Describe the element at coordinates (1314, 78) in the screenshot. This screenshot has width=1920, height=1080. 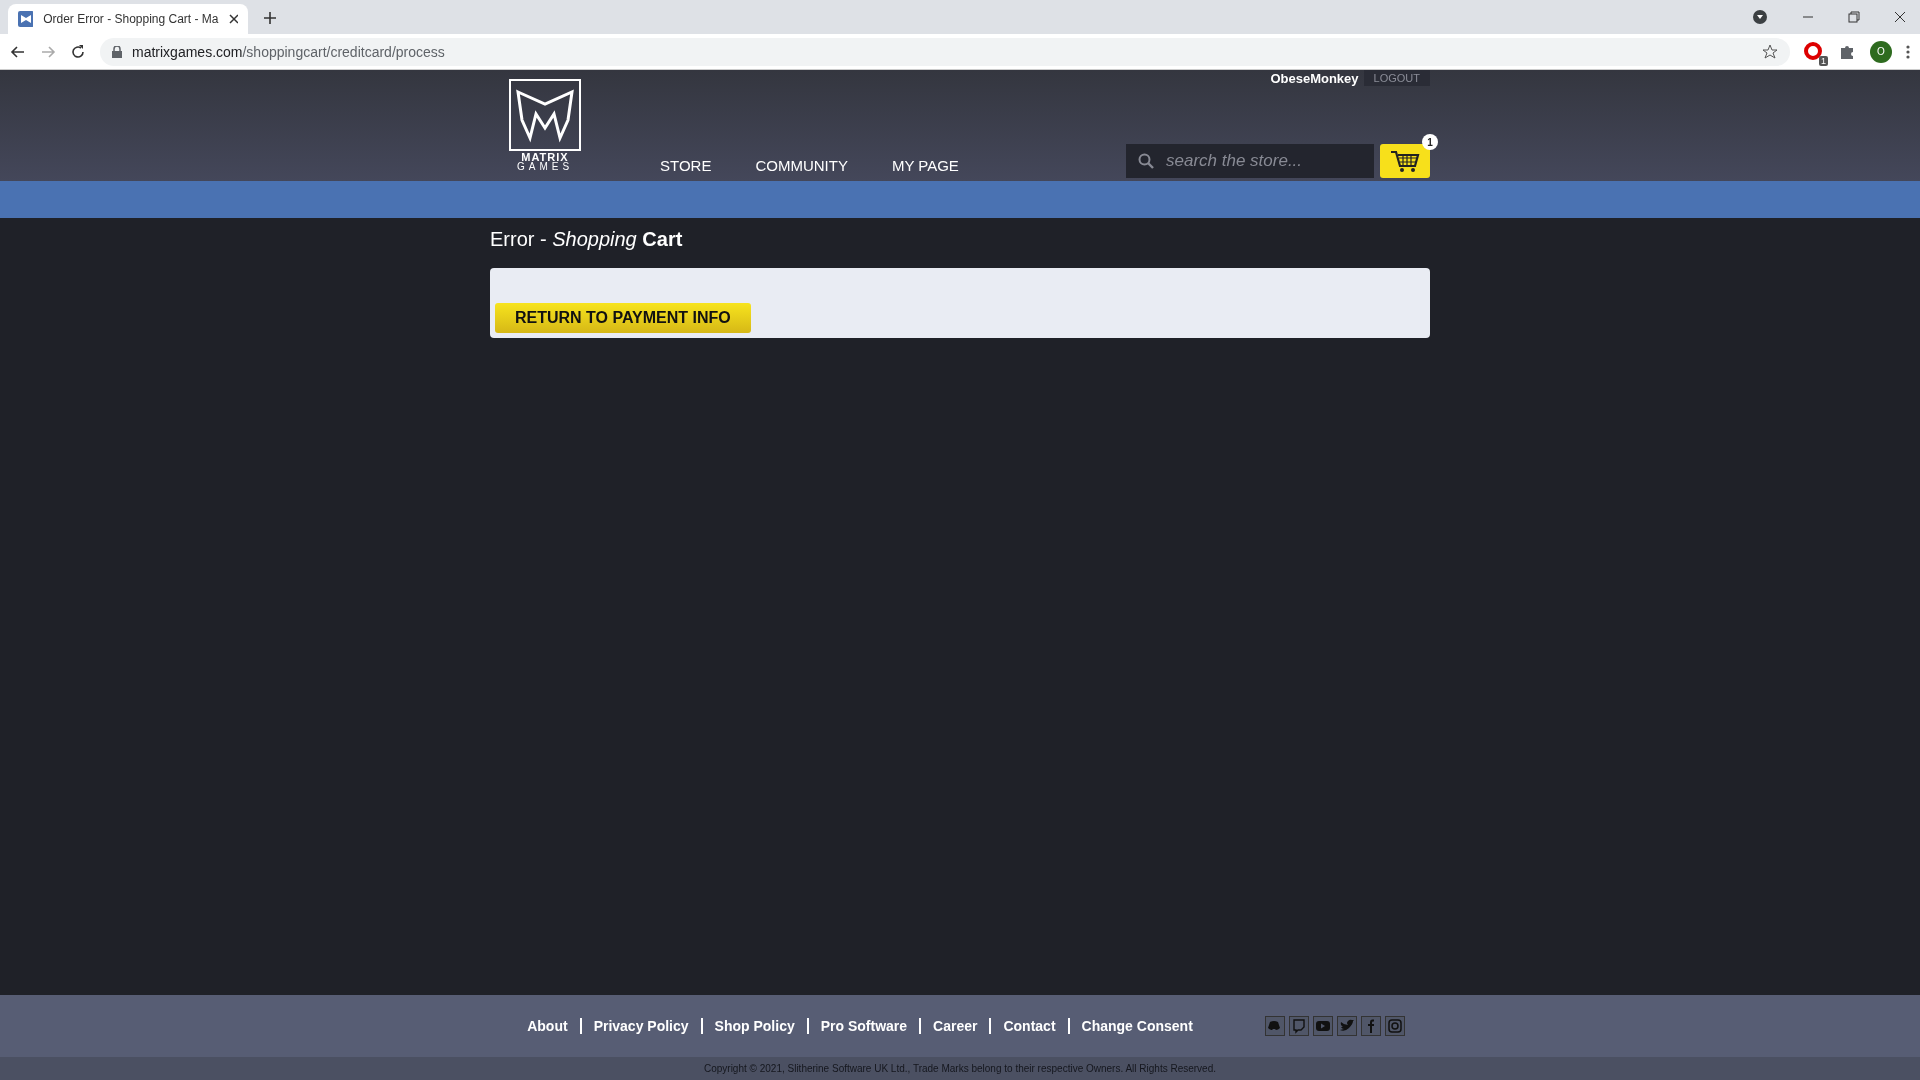
I see `username: ObeseMonkey` at that location.